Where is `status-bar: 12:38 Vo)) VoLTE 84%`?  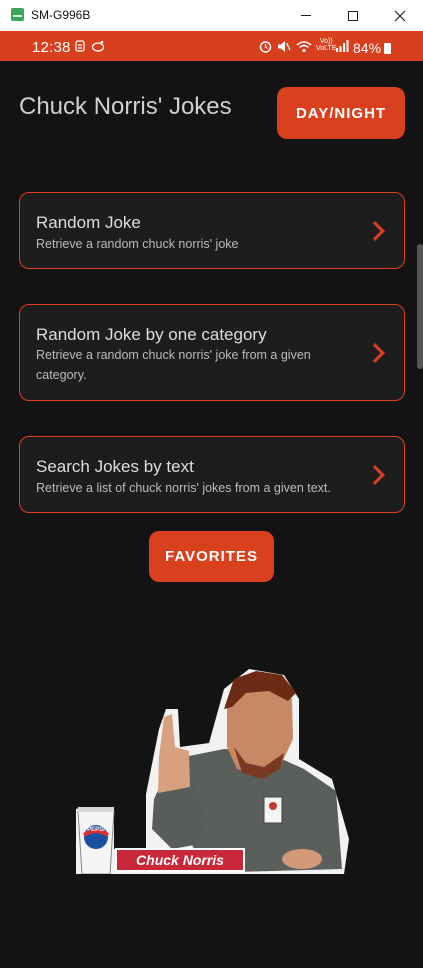
status-bar: 12:38 Vo)) VoLTE 84% is located at coordinates (211, 46).